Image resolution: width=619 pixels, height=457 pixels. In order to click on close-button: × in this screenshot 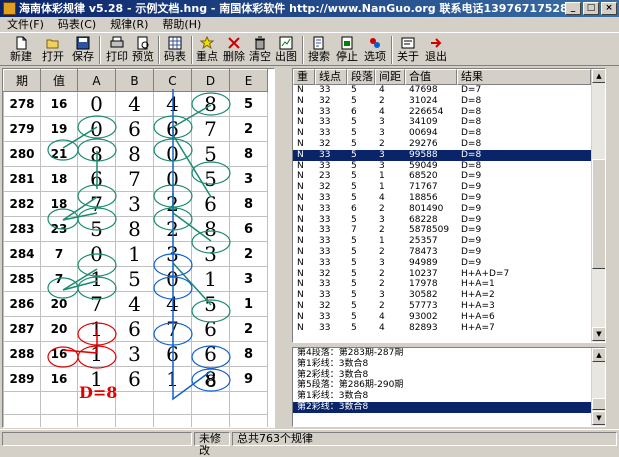, I will do `click(609, 8)`.